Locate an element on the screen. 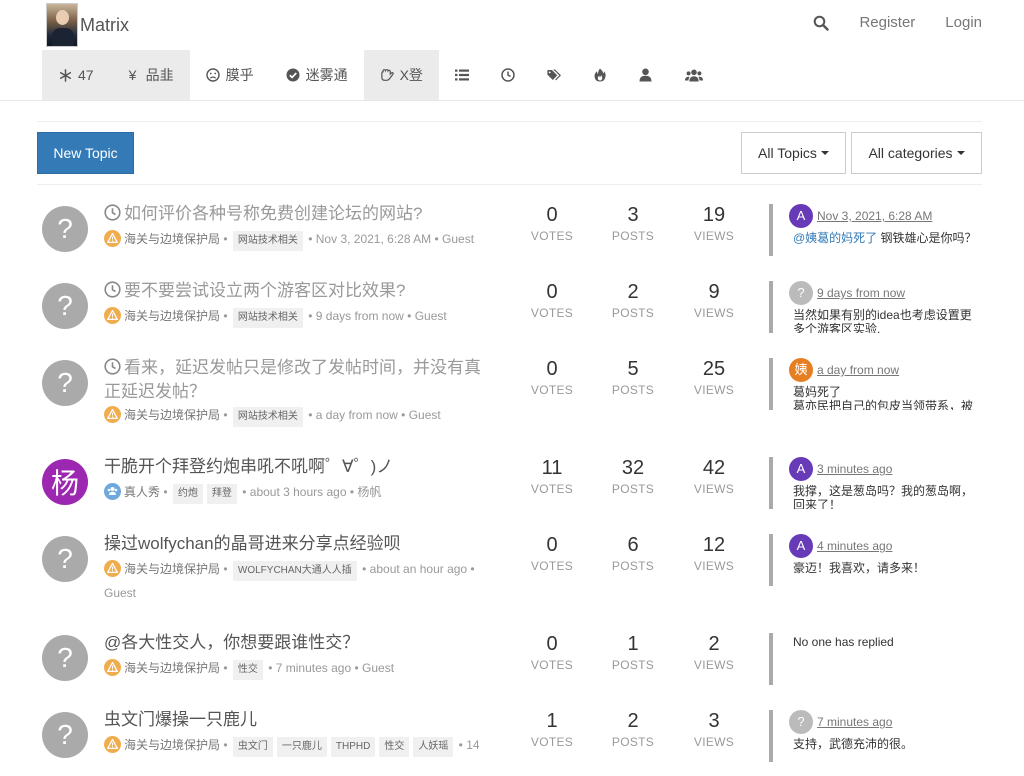 The height and width of the screenshot is (776, 1024). nav-item-pinjiu: ¥ 品韭 is located at coordinates (150, 75).